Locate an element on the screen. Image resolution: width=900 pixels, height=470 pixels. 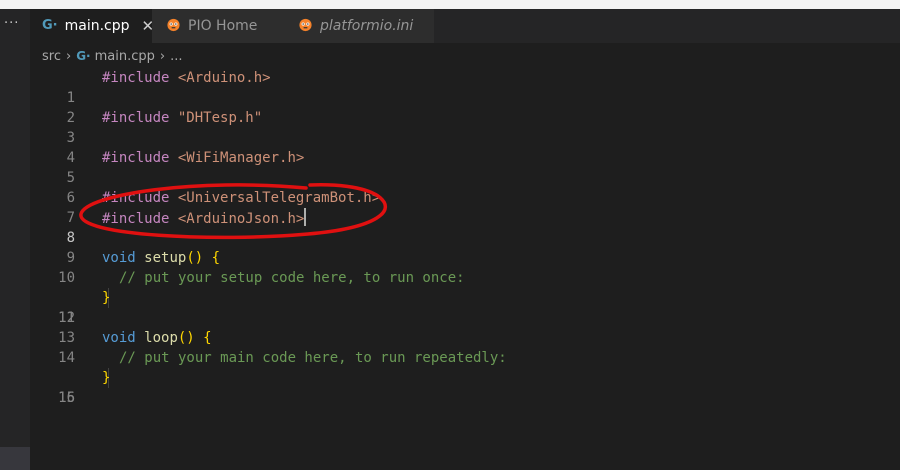
breadcrumb-file: main.cpp is located at coordinates (125, 56).